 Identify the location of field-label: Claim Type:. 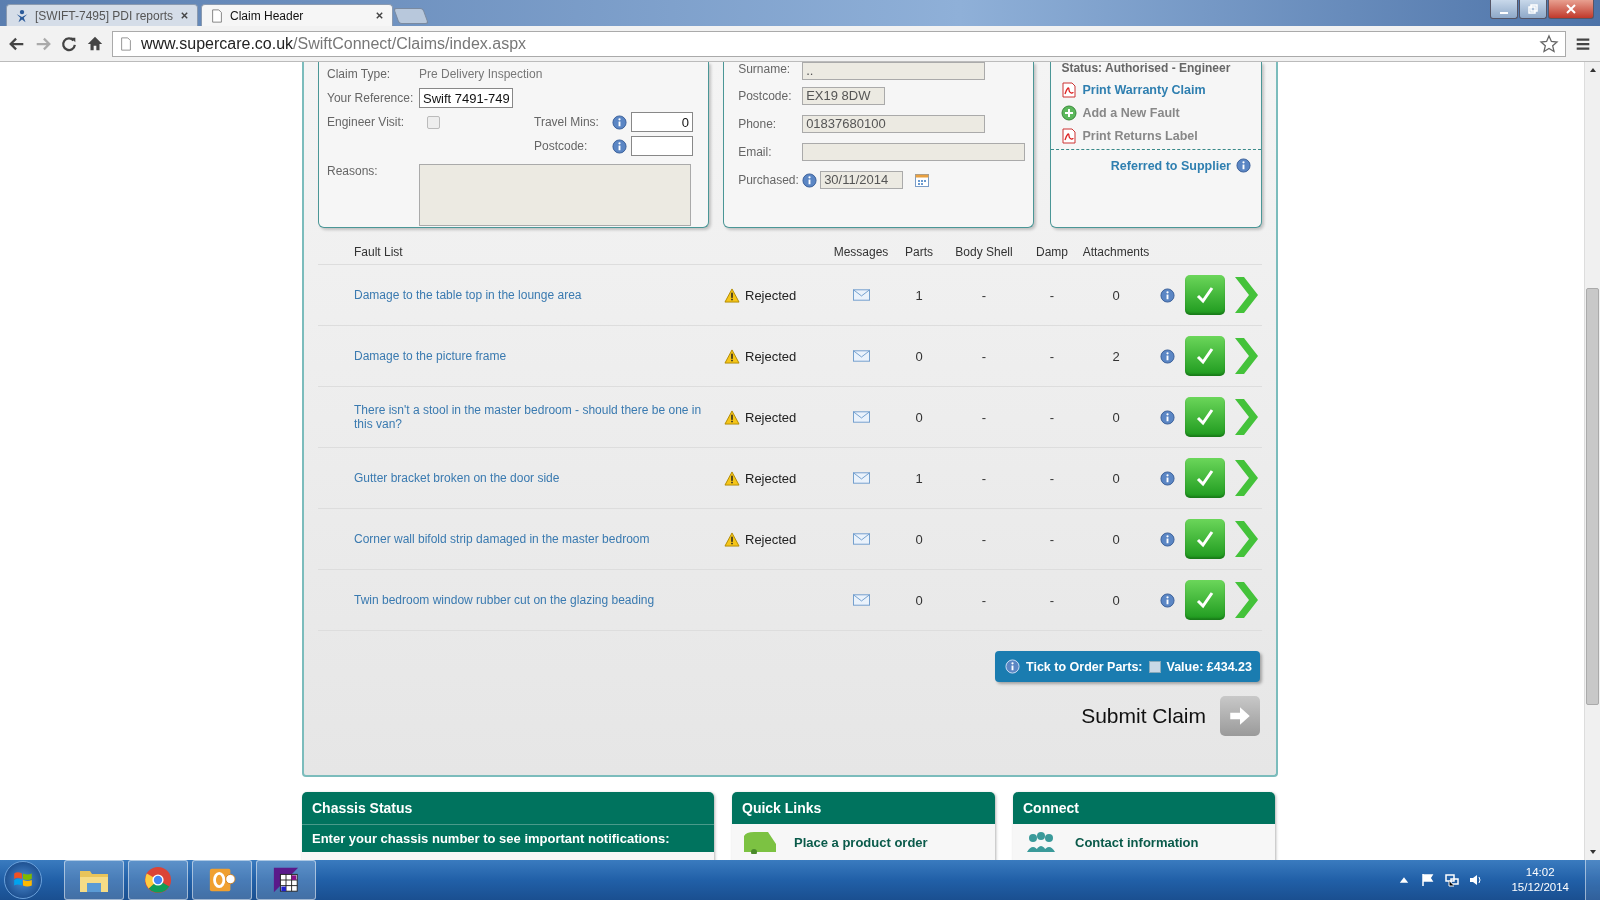
(359, 74).